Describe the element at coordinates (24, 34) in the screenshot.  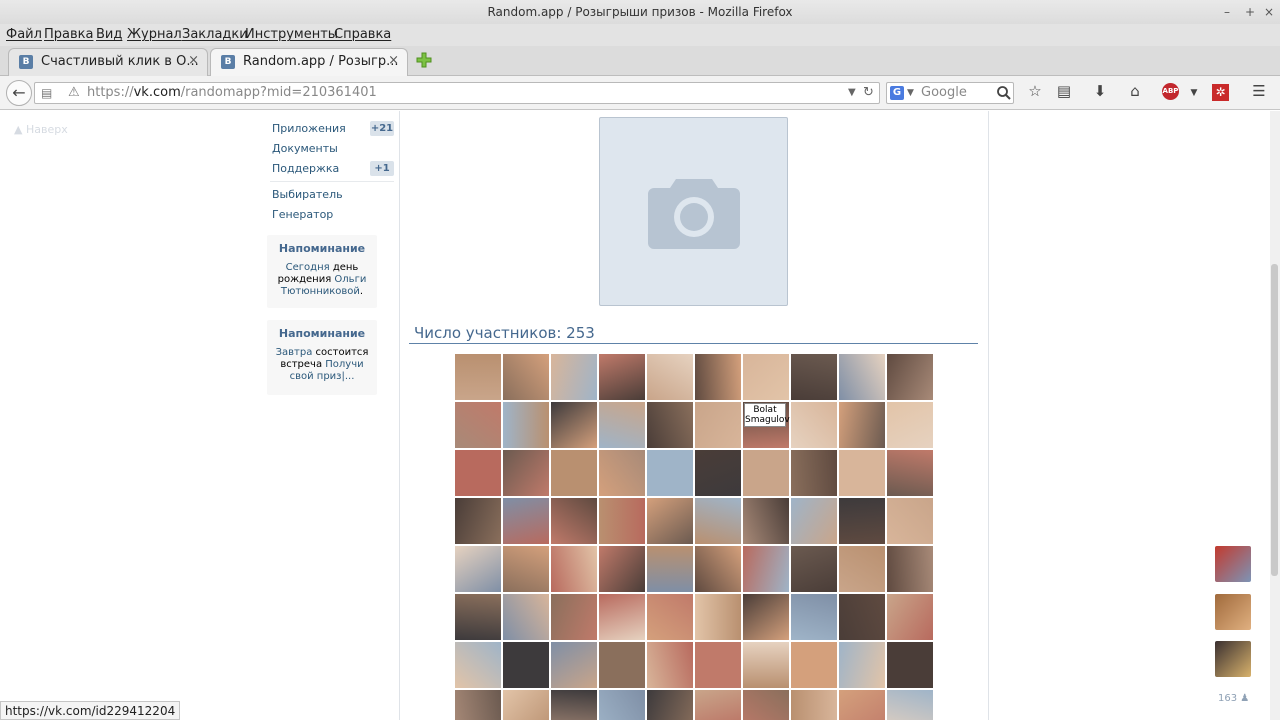
I see `menu-file: Файл` at that location.